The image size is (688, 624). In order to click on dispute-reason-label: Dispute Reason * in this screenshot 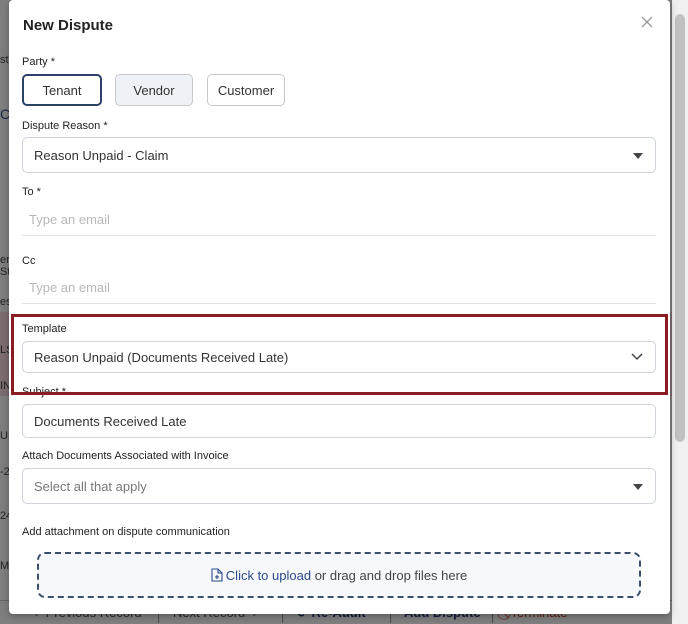, I will do `click(65, 126)`.